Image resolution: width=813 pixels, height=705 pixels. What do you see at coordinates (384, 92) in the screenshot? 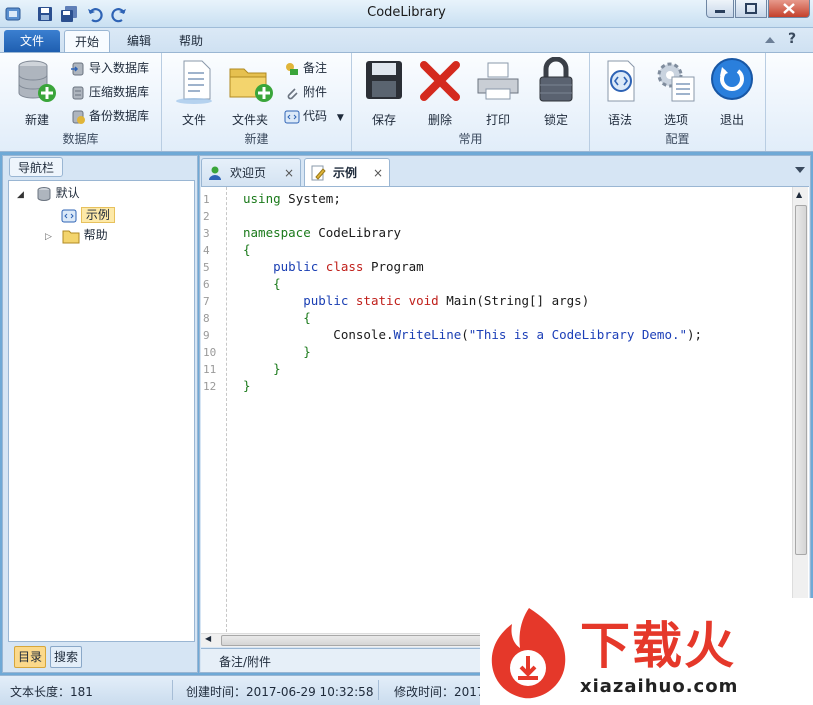
I see `save-button: 保存` at bounding box center [384, 92].